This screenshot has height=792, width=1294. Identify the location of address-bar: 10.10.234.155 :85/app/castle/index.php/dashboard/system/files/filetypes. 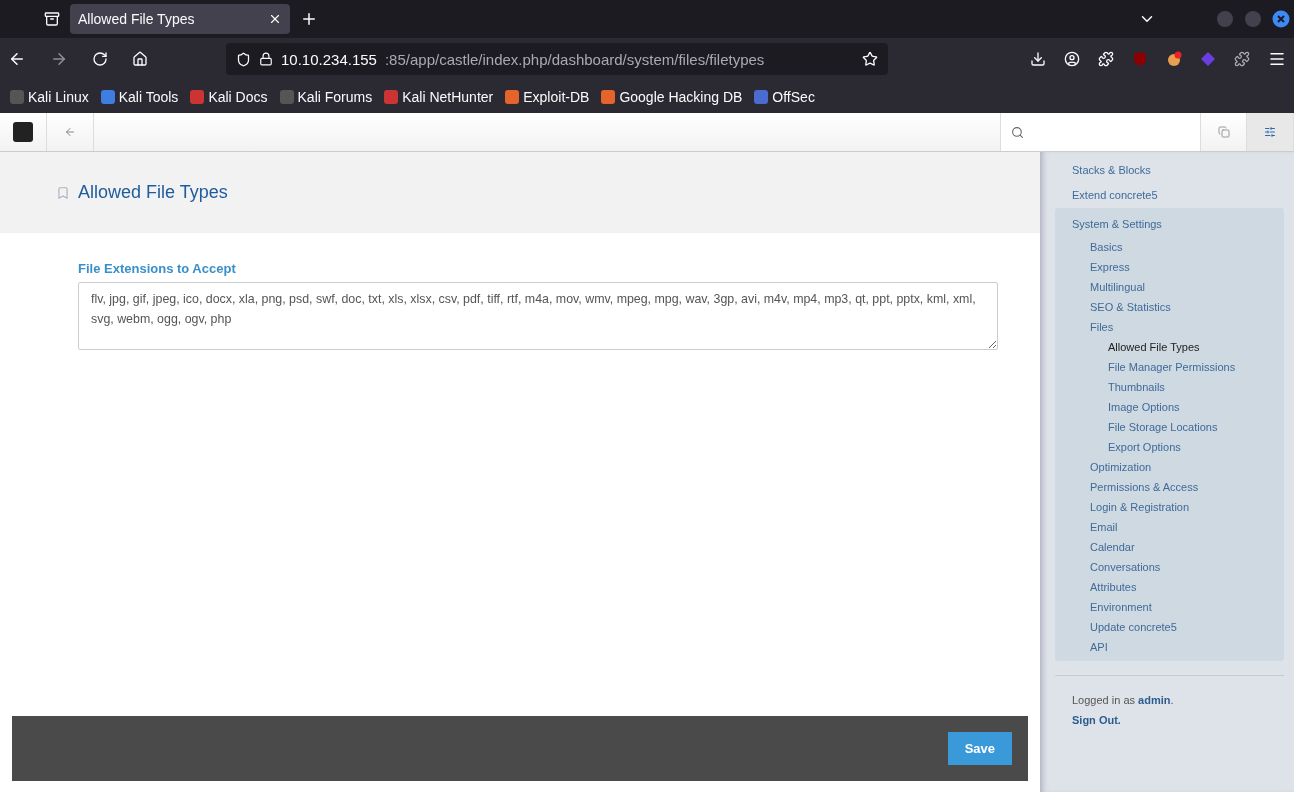
(557, 59).